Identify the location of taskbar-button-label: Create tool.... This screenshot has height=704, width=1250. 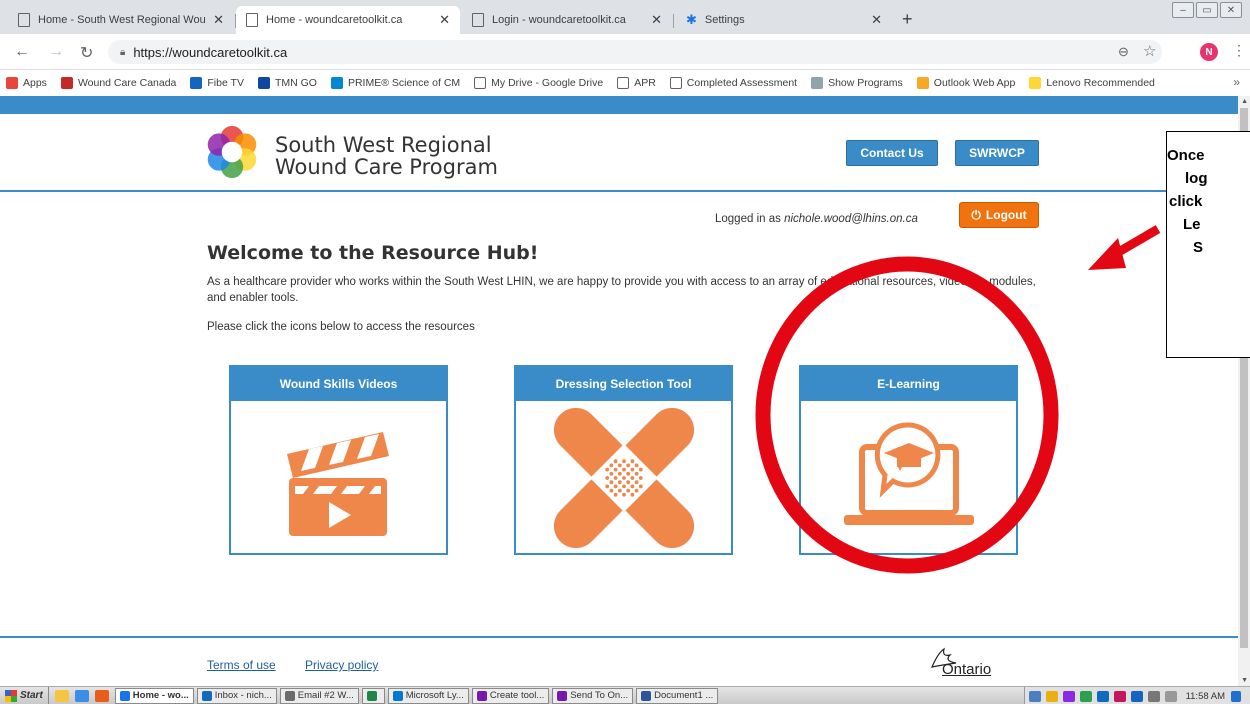
(517, 695).